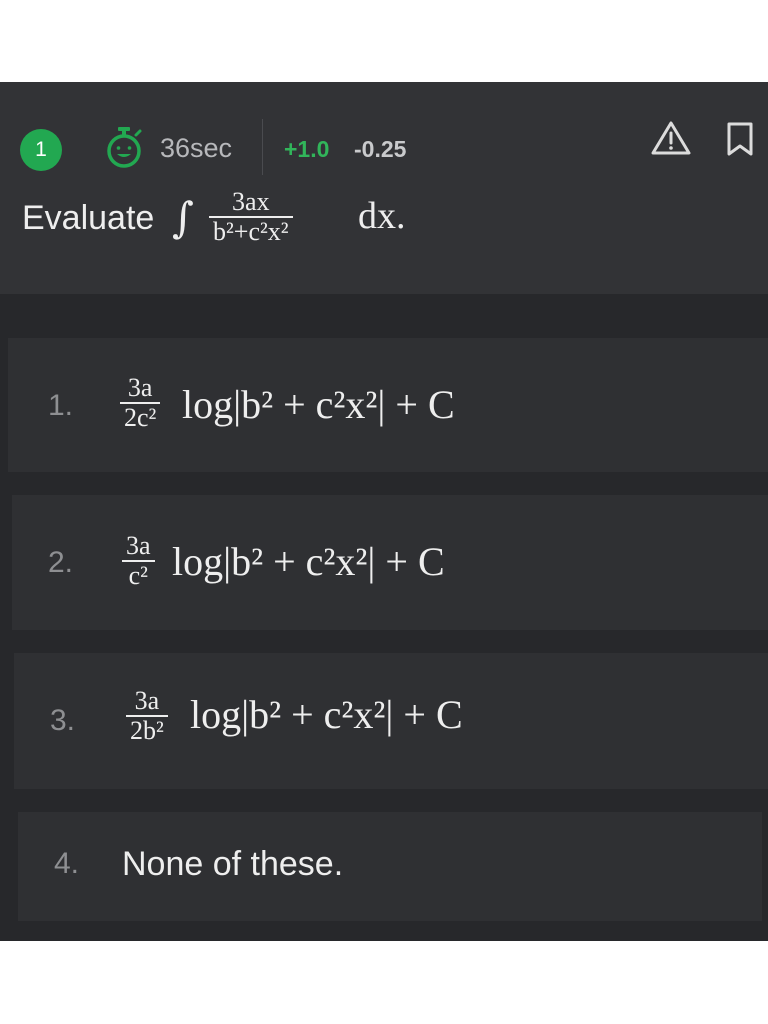  Describe the element at coordinates (262, 147) in the screenshot. I see `header-divider` at that location.